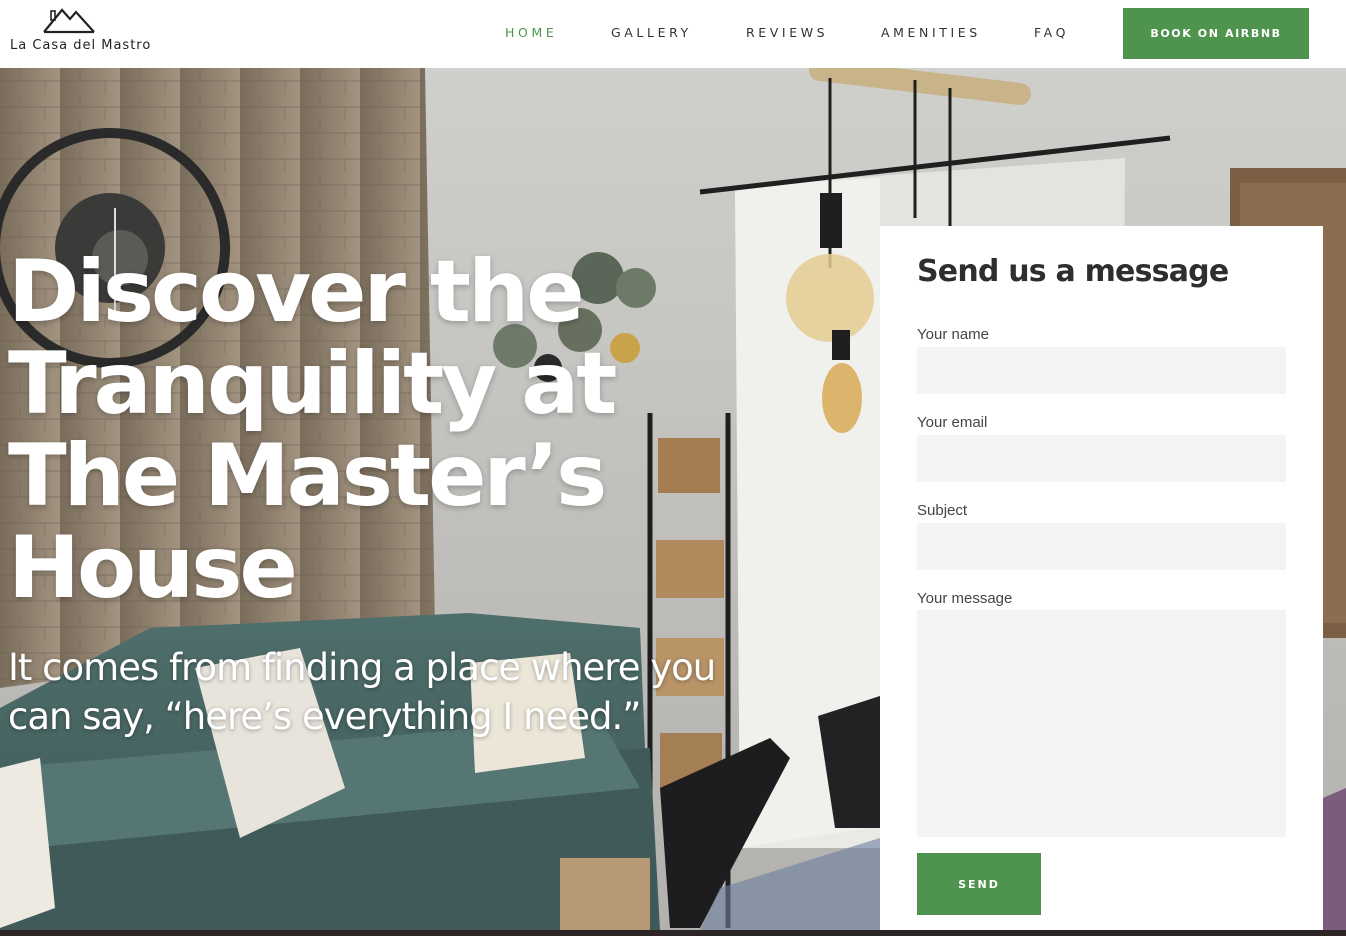  What do you see at coordinates (1073, 271) in the screenshot?
I see `contact-form-title: Send us a message` at bounding box center [1073, 271].